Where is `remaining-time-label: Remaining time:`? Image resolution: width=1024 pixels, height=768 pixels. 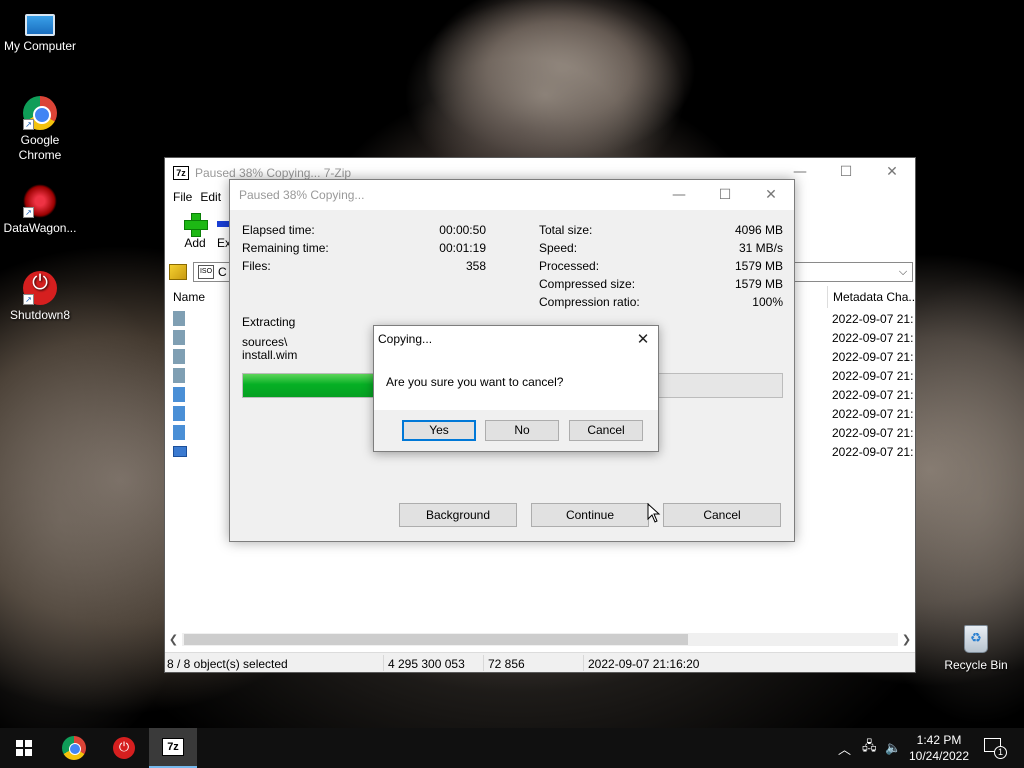 remaining-time-label: Remaining time: is located at coordinates (285, 248).